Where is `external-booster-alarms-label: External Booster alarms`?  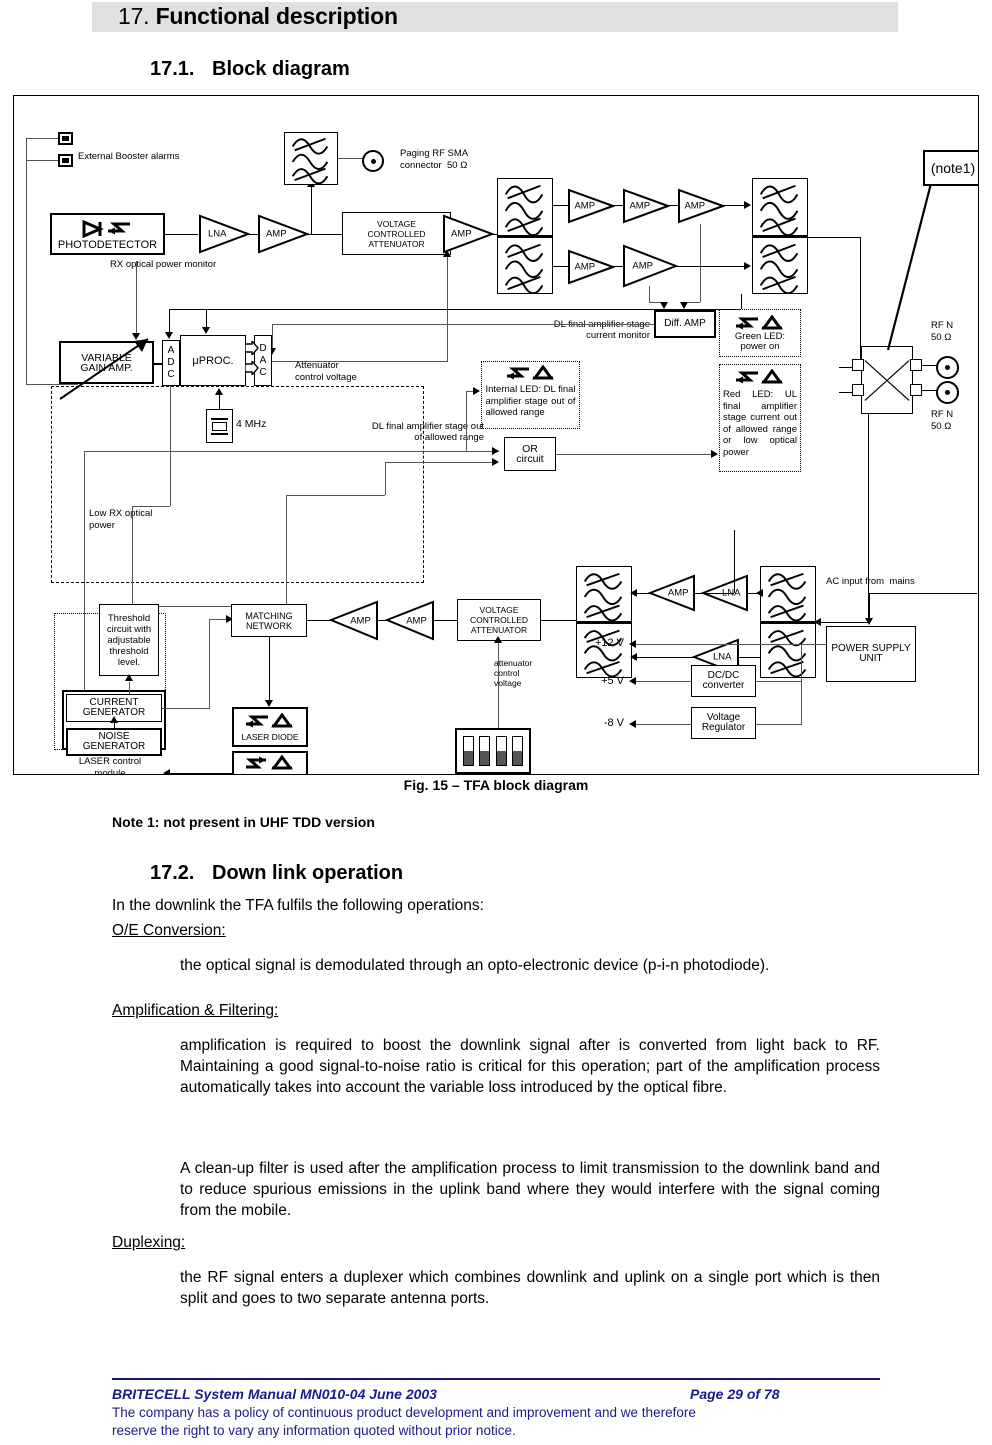
external-booster-alarms-label: External Booster alarms is located at coordinates (129, 156).